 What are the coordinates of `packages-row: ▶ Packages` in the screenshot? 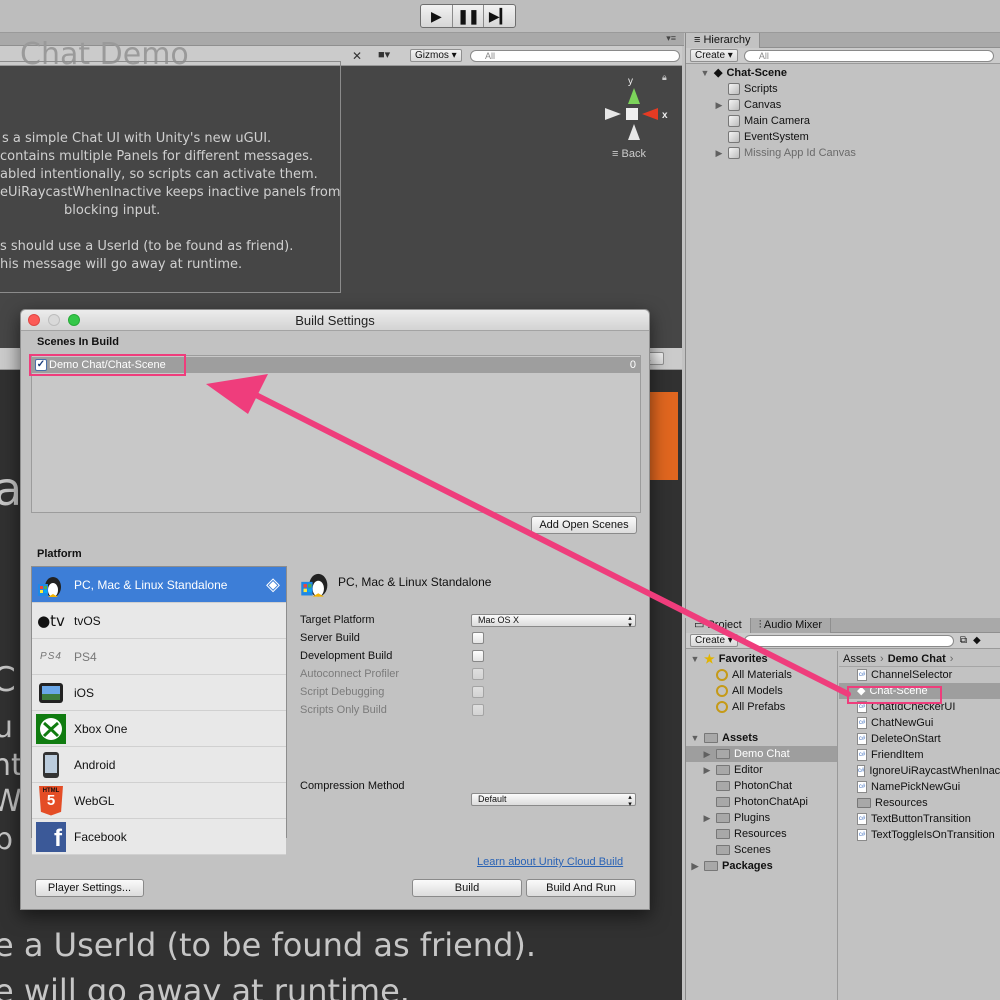 It's located at (761, 866).